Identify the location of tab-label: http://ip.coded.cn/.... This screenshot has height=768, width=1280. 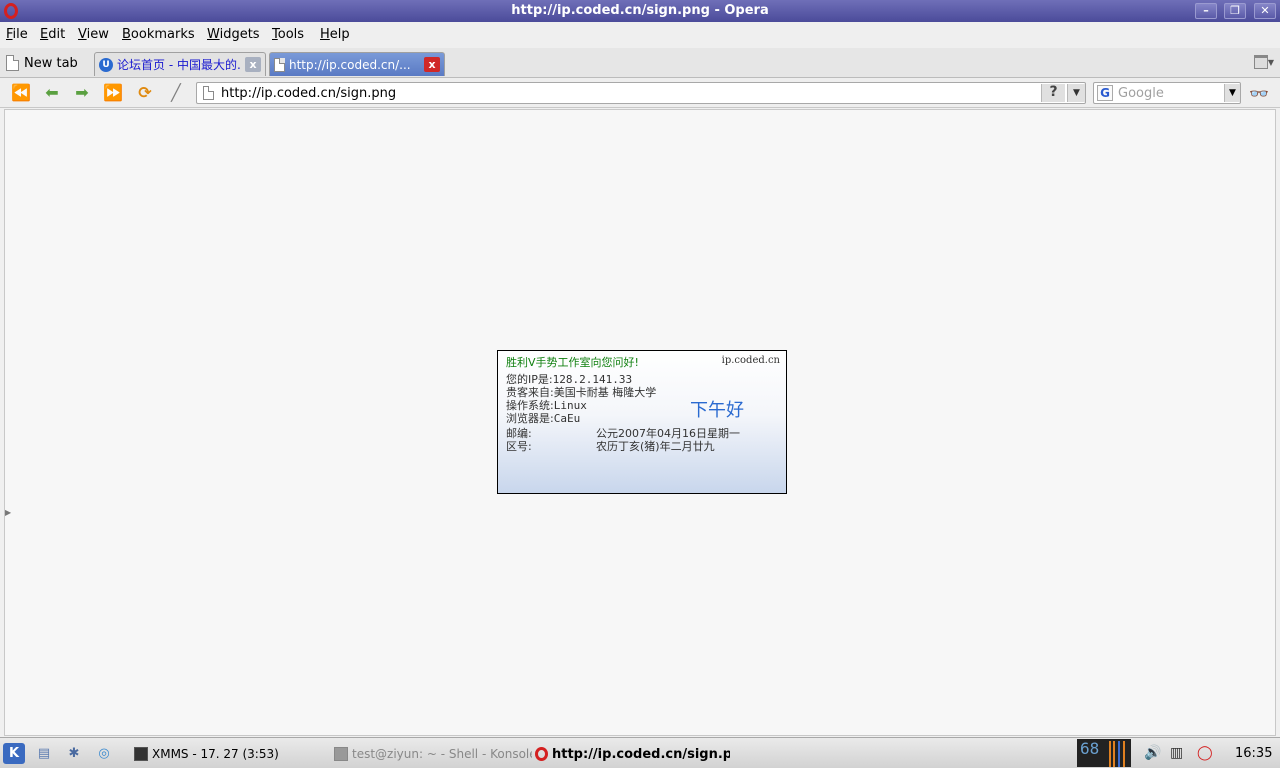
(350, 64).